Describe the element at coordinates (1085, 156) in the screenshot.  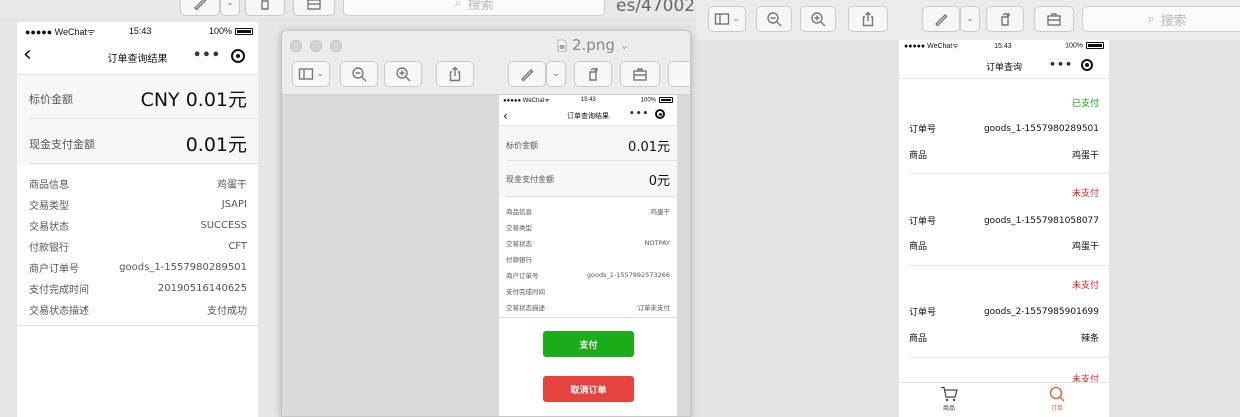
I see `goods-name: 鸡蛋干` at that location.